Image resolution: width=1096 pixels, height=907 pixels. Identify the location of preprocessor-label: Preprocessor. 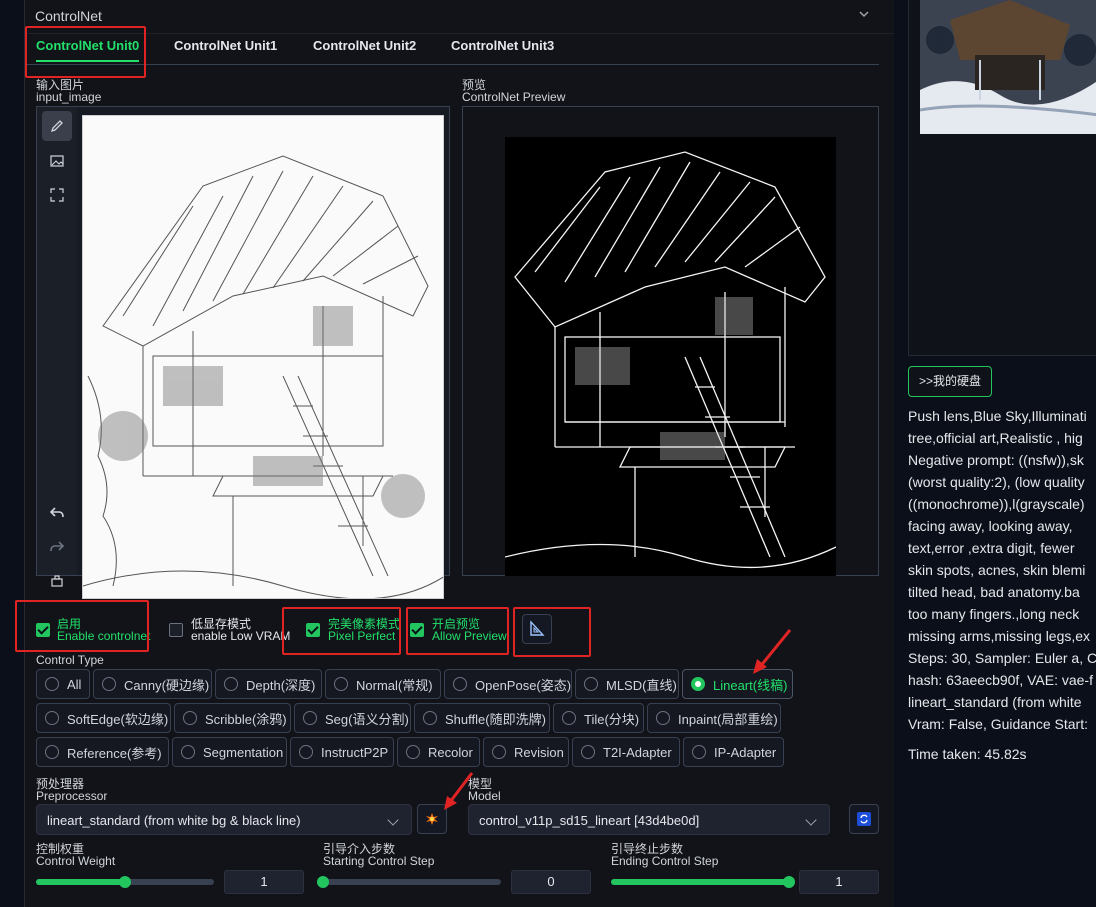
(72, 796).